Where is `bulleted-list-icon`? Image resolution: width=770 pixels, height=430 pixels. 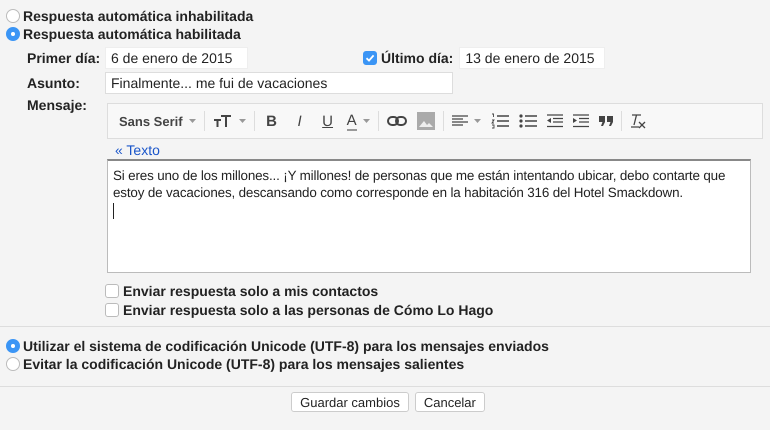 bulleted-list-icon is located at coordinates (527, 121).